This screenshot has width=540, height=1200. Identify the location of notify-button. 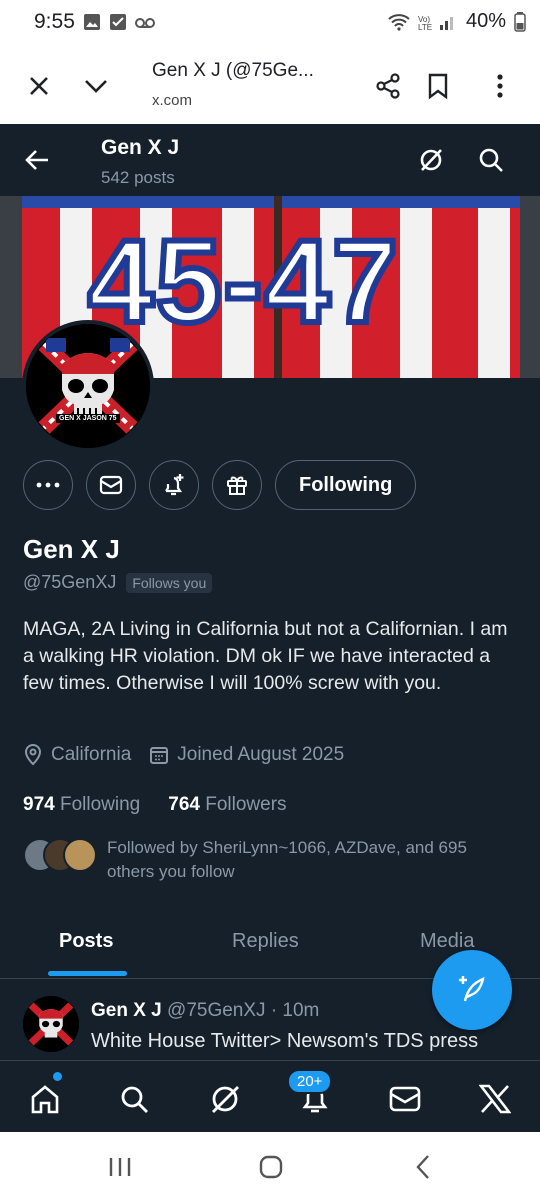
(174, 485).